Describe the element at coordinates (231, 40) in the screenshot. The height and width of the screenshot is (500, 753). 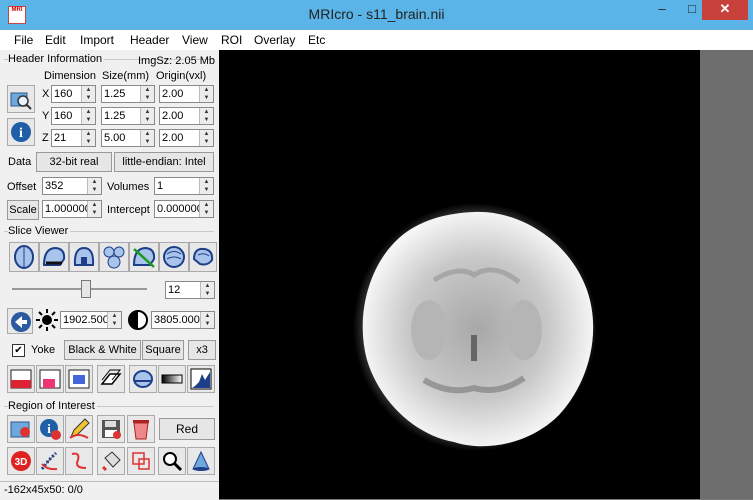
I see `menu-roi: ROI` at that location.